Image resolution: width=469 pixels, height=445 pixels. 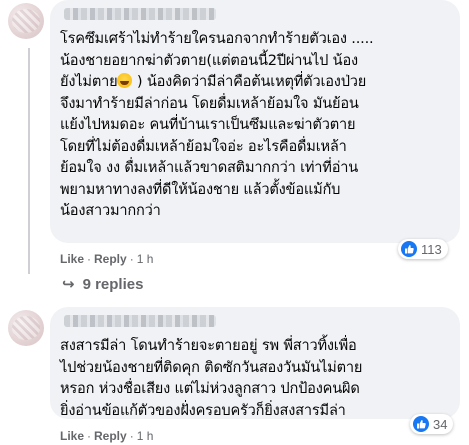 What do you see at coordinates (440, 424) in the screenshot?
I see `reaction-count: 34` at bounding box center [440, 424].